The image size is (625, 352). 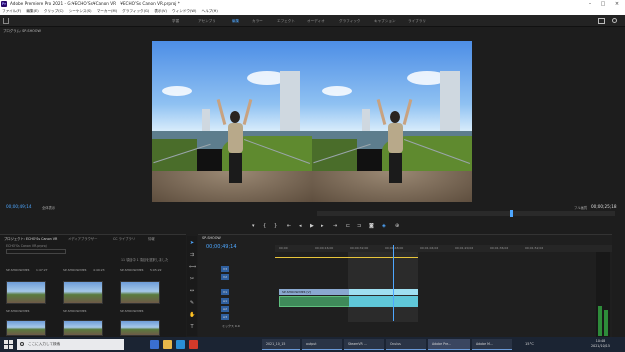 I want to click on task-view-icon, so click(x=154, y=344).